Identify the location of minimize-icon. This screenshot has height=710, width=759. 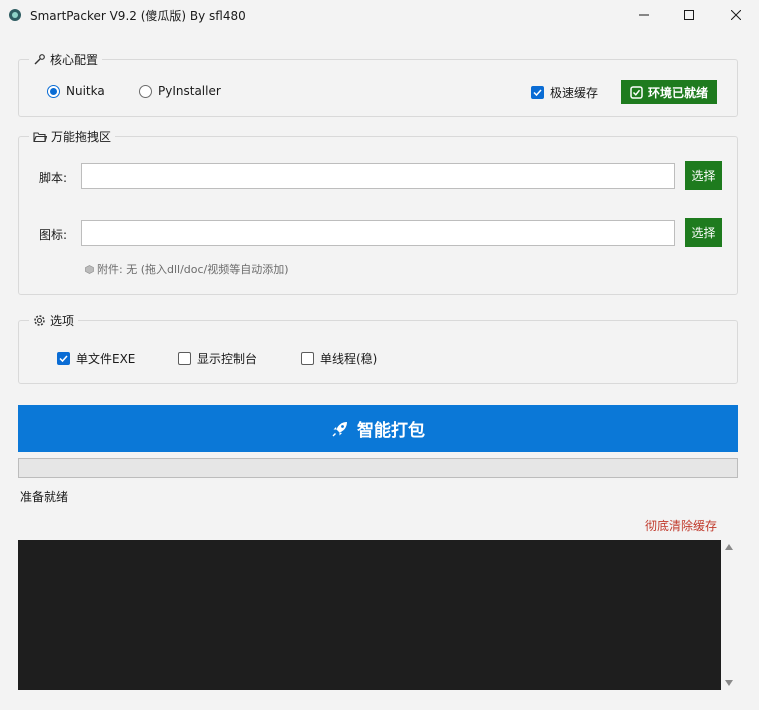
(644, 15).